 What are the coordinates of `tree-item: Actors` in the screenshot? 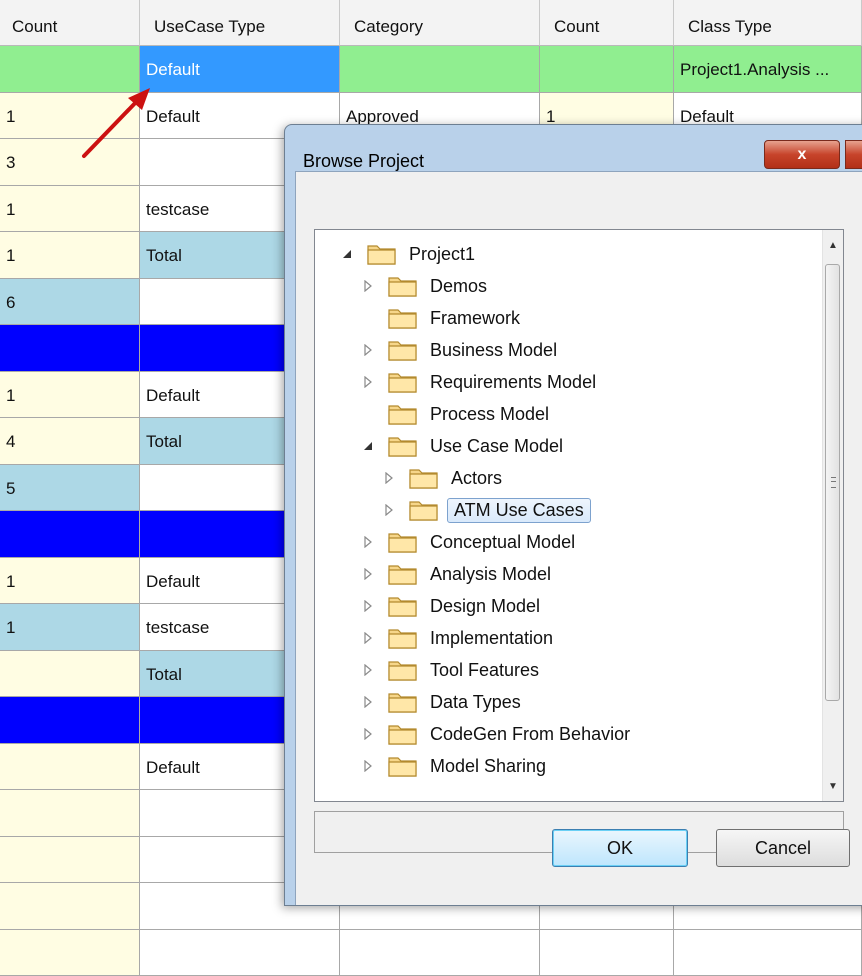 It's located at (444, 478).